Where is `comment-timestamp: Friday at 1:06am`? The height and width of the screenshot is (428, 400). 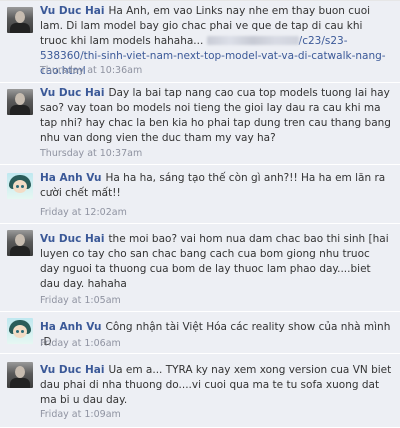
comment-timestamp: Friday at 1:06am is located at coordinates (80, 344).